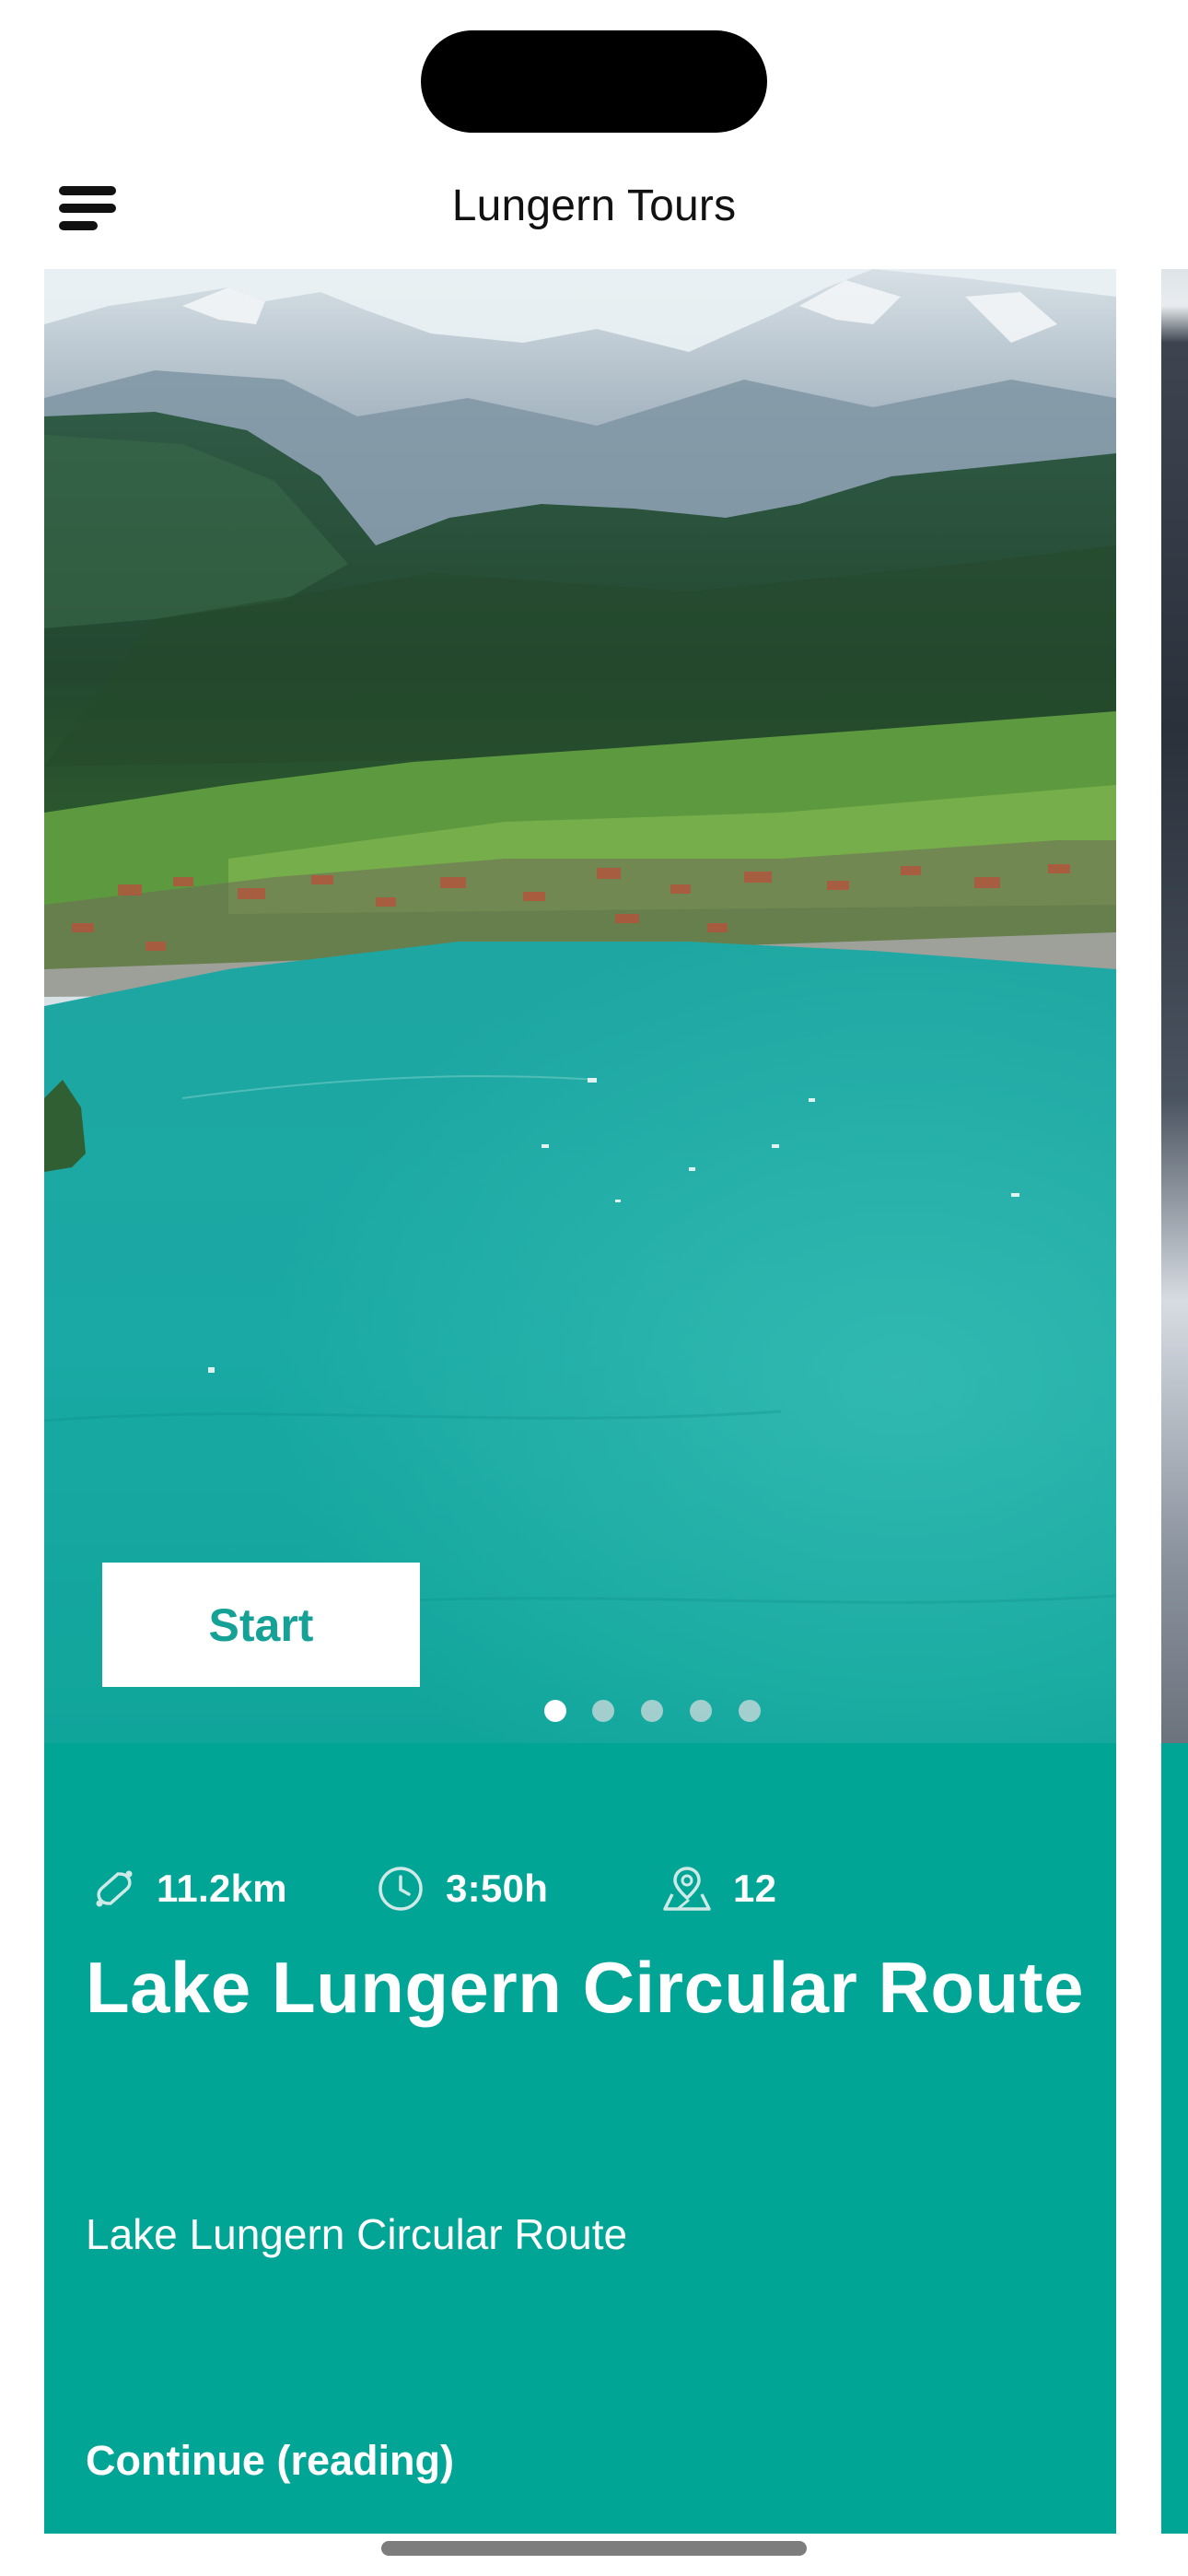  Describe the element at coordinates (594, 2548) in the screenshot. I see `home-indicator` at that location.